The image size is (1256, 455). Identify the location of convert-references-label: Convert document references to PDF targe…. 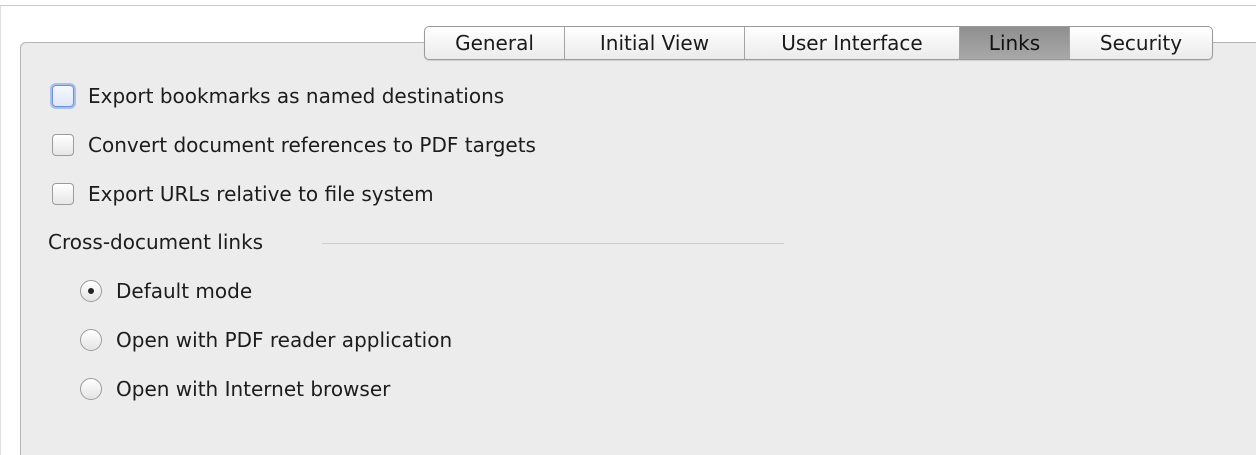
(312, 145).